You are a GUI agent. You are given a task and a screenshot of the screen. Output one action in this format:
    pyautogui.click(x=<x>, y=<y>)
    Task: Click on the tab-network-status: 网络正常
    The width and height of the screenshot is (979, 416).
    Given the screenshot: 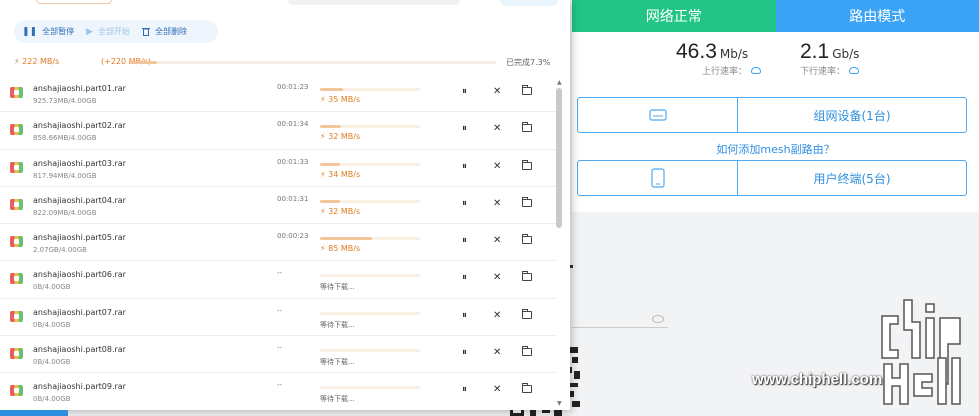 What is the action you would take?
    pyautogui.click(x=674, y=16)
    